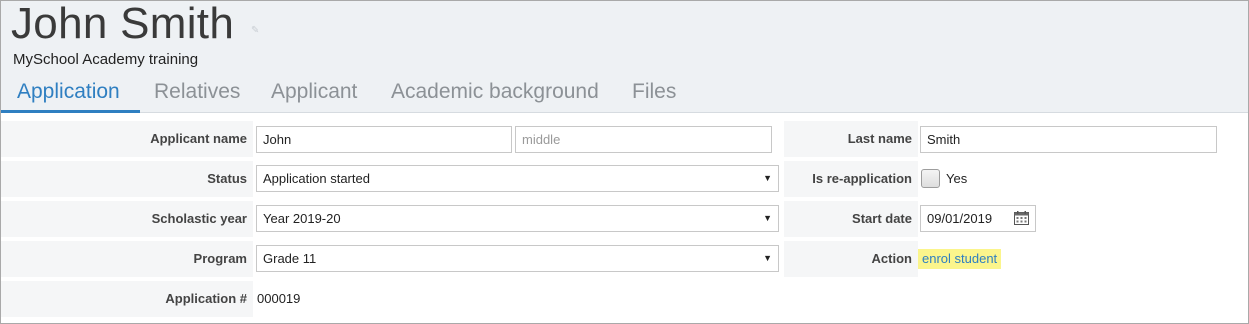 This screenshot has height=324, width=1249. Describe the element at coordinates (851, 179) in the screenshot. I see `reapplication-label: Is re-application` at that location.